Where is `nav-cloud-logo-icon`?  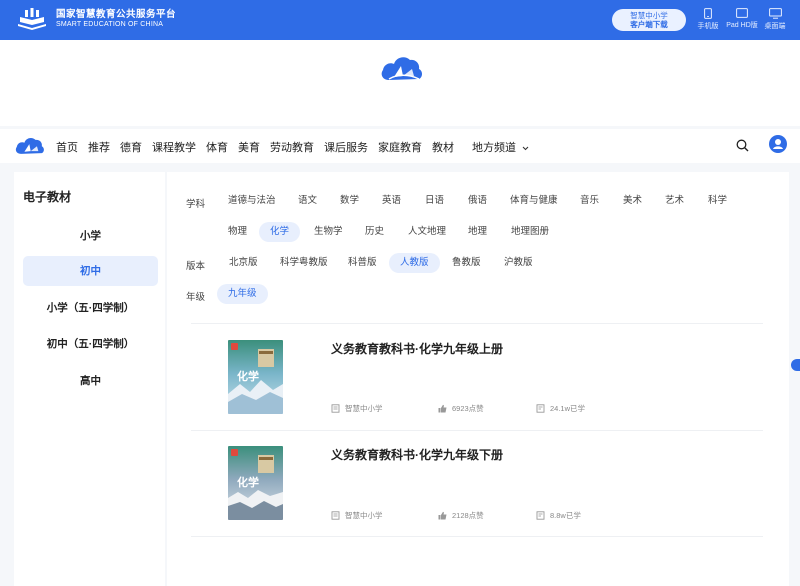
nav-cloud-logo-icon is located at coordinates (30, 145).